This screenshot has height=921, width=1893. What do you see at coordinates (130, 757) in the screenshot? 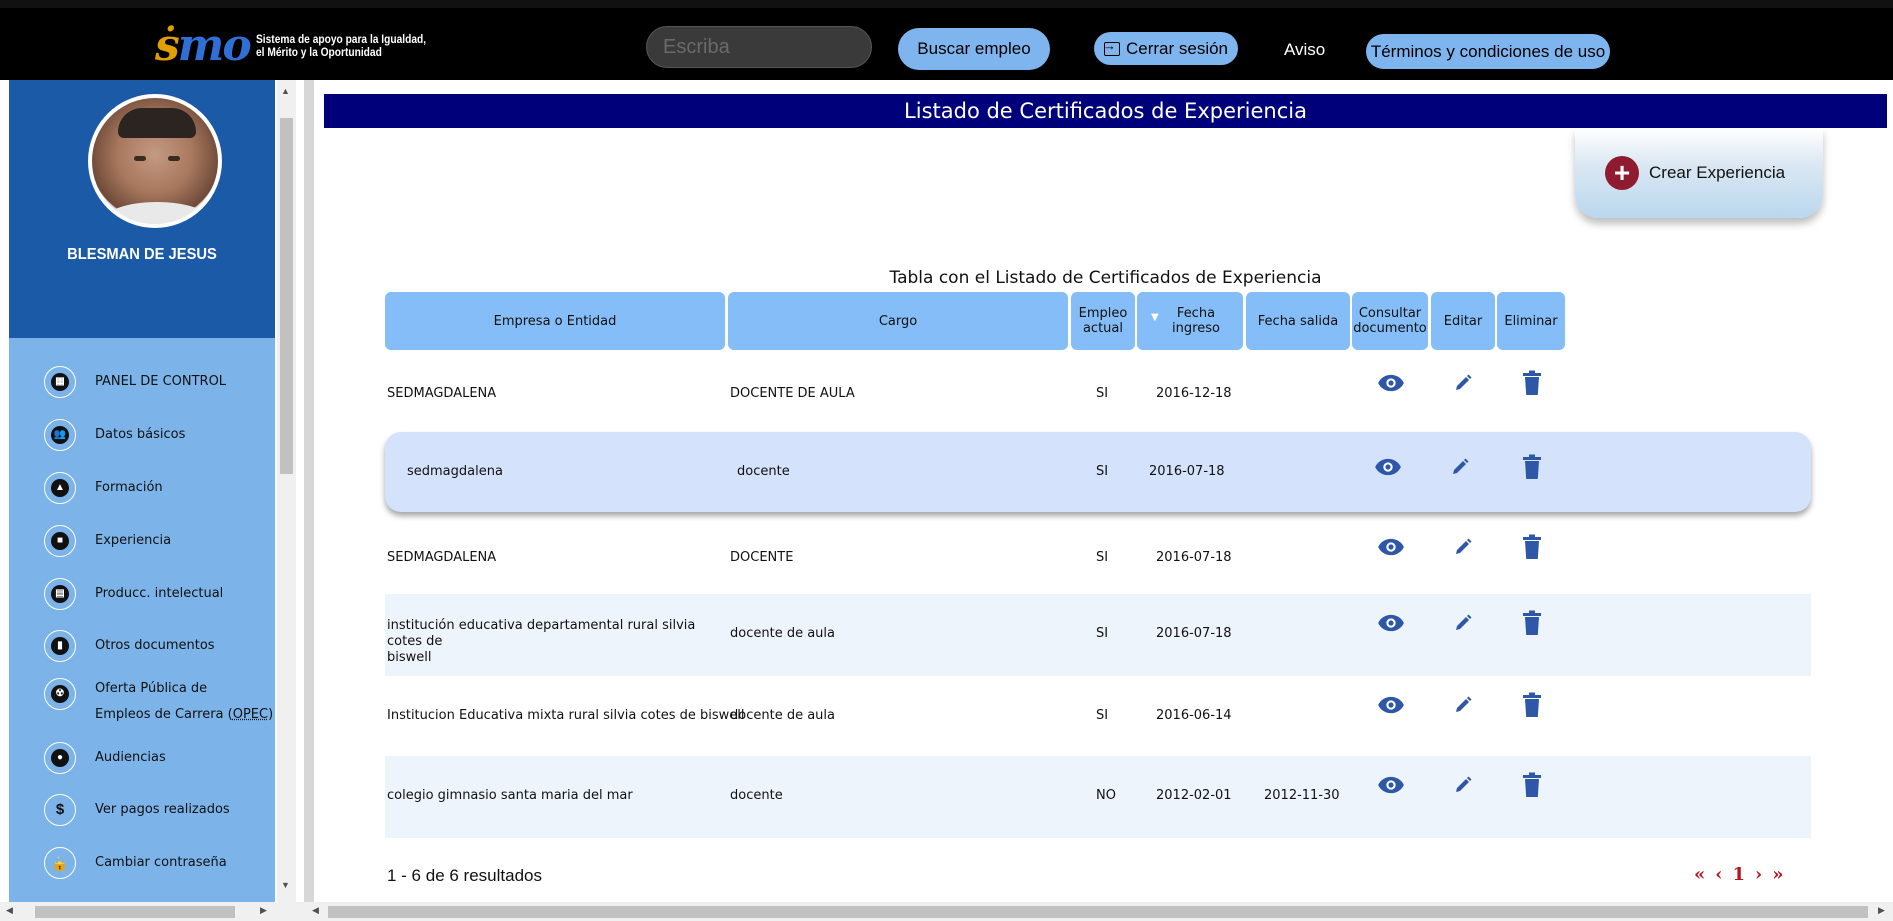
I see `sidebar-item-label: Audiencias` at bounding box center [130, 757].